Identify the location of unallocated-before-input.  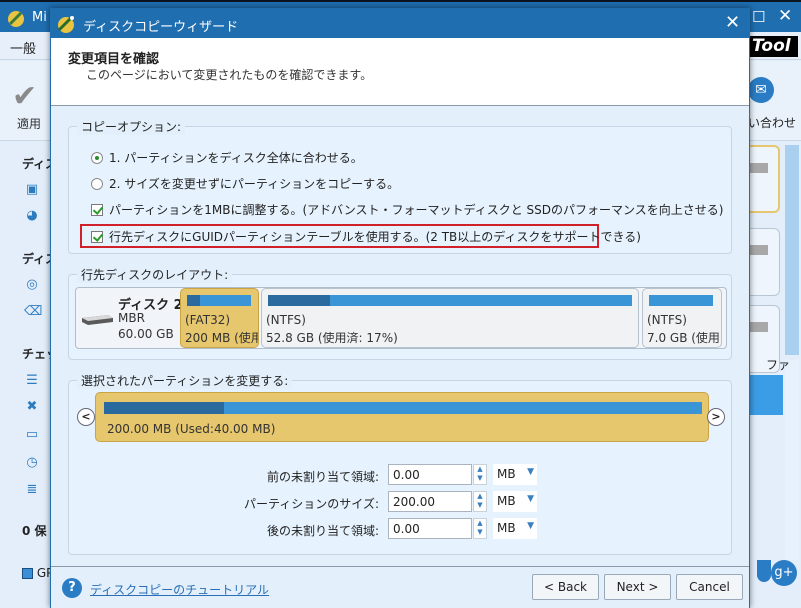
(430, 474).